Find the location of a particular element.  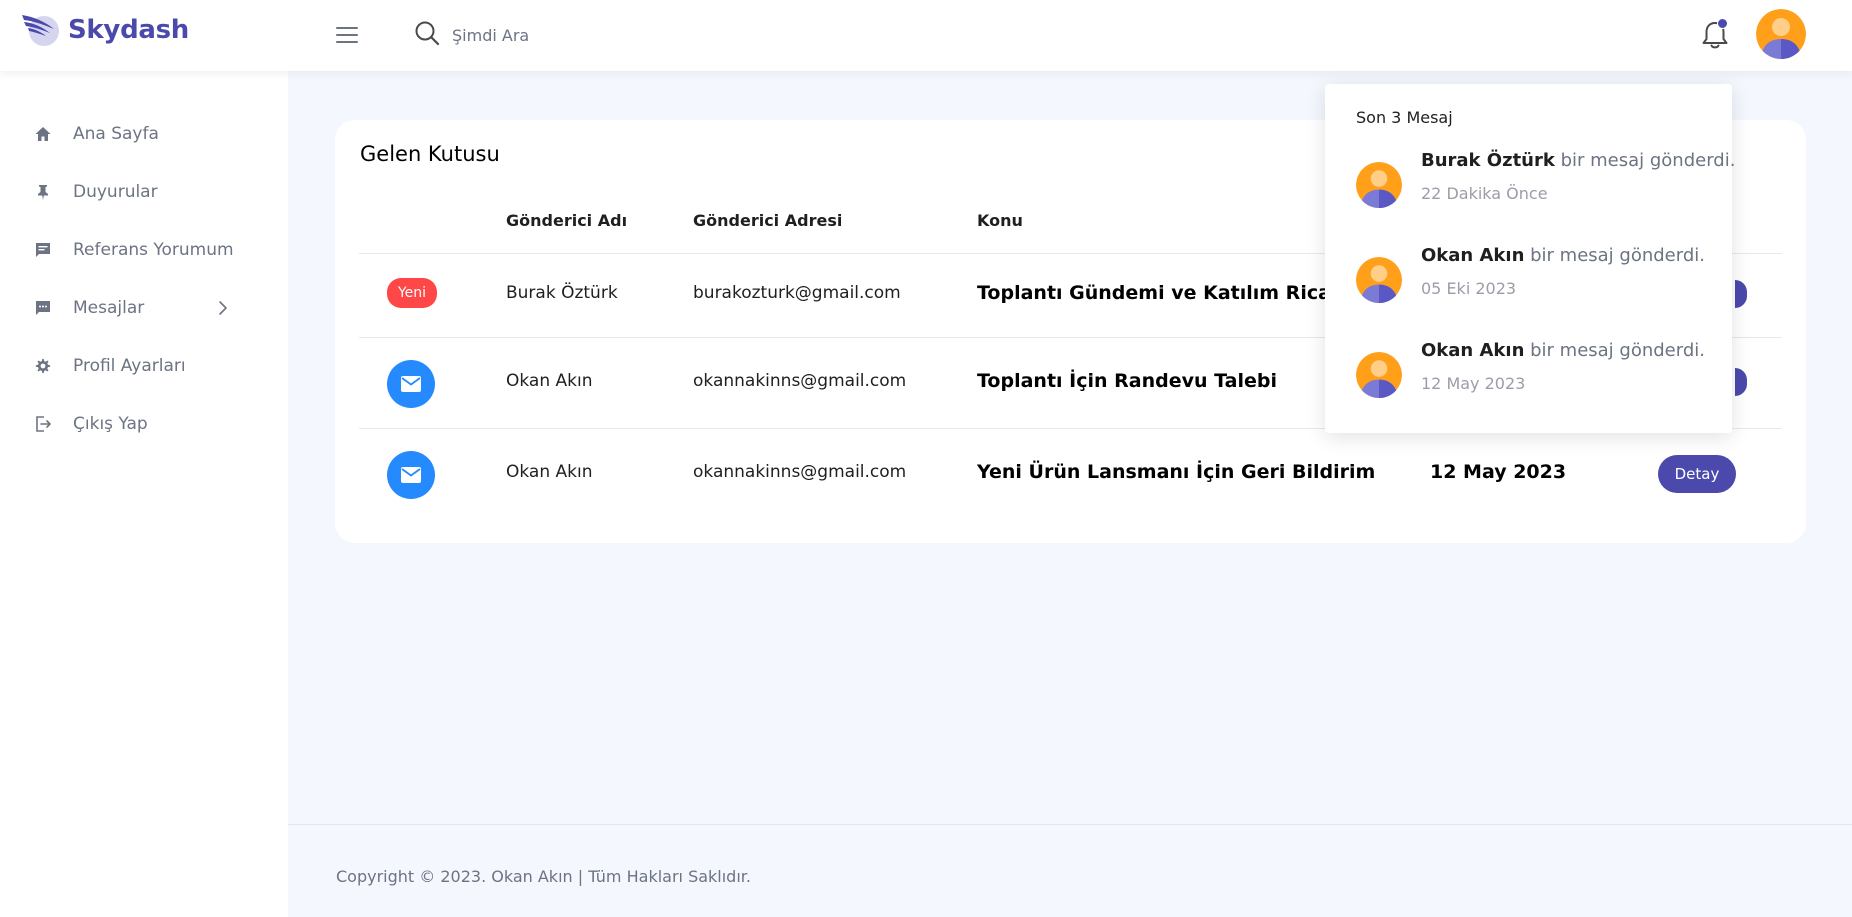

sidebar-item-duyurular: Duyurular is located at coordinates (144, 192).